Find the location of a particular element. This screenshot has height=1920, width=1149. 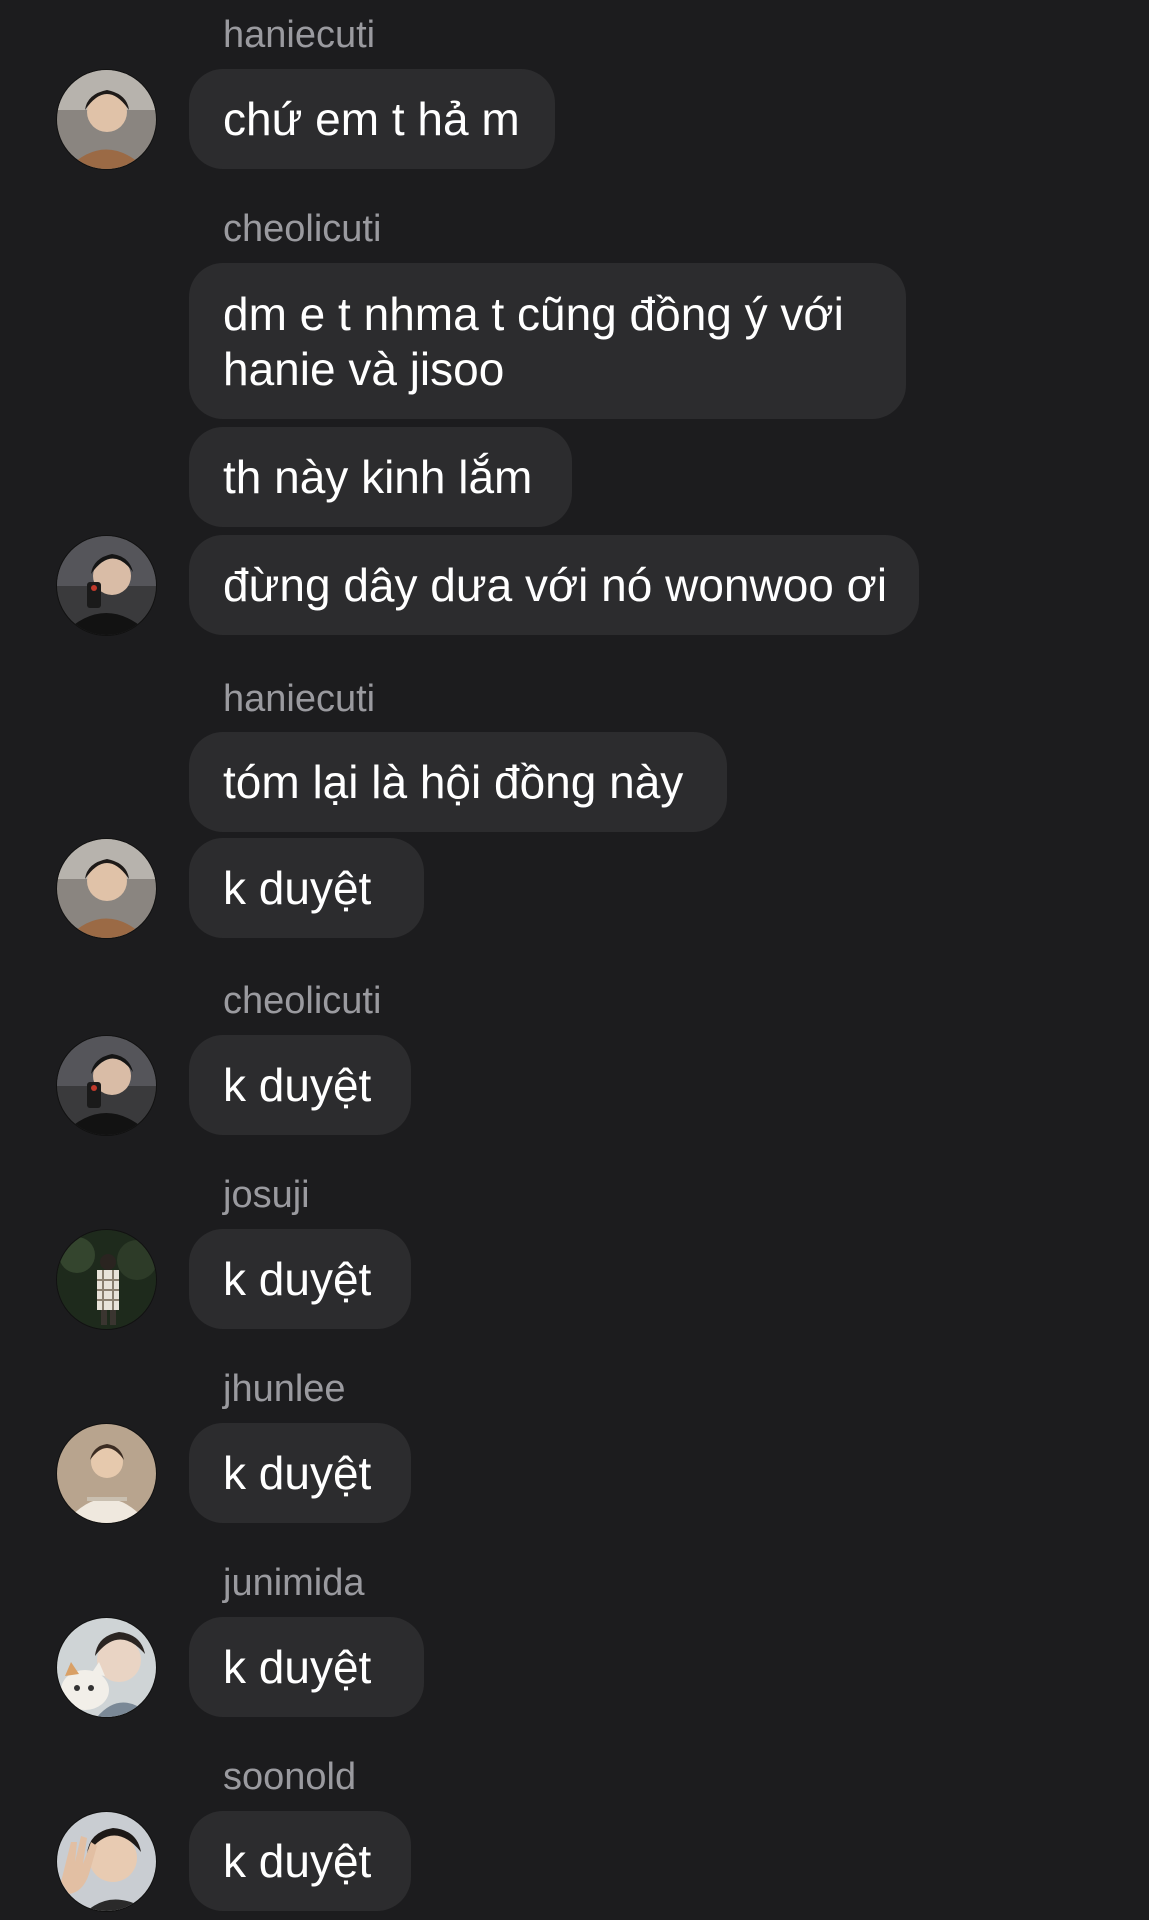

message-bubble: đừng dây dưa với nó wonwoo ơi is located at coordinates (554, 585).